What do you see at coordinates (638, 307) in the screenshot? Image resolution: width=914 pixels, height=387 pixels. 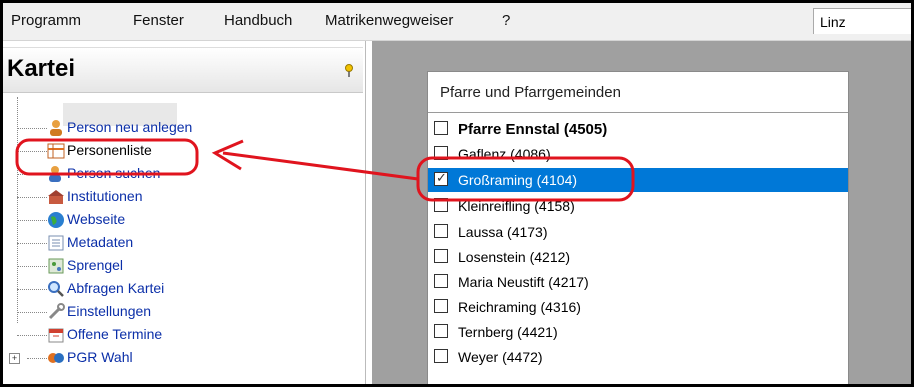 I see `list-item: Reichraming (4316)` at bounding box center [638, 307].